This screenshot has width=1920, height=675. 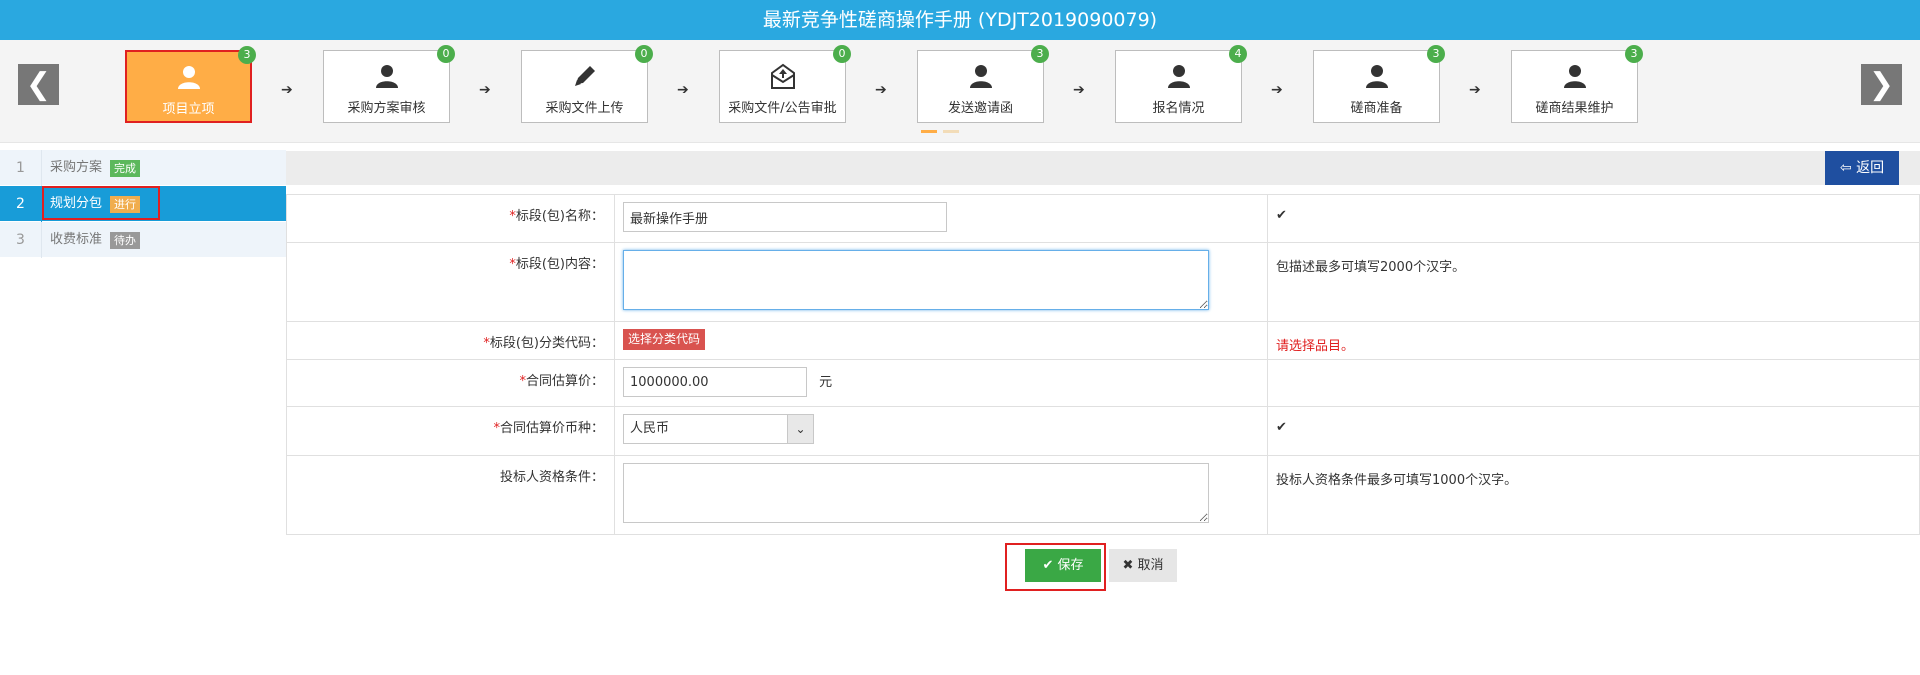 I want to click on step-count-badge: 4, so click(x=1238, y=54).